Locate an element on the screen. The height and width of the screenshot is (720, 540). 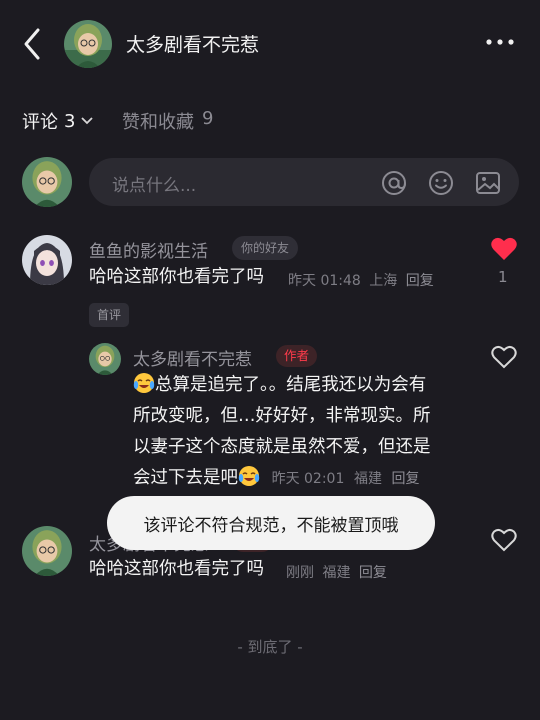
reply-text-line: 总算是追完了。。结尾我还以为会有 is located at coordinates (303, 385).